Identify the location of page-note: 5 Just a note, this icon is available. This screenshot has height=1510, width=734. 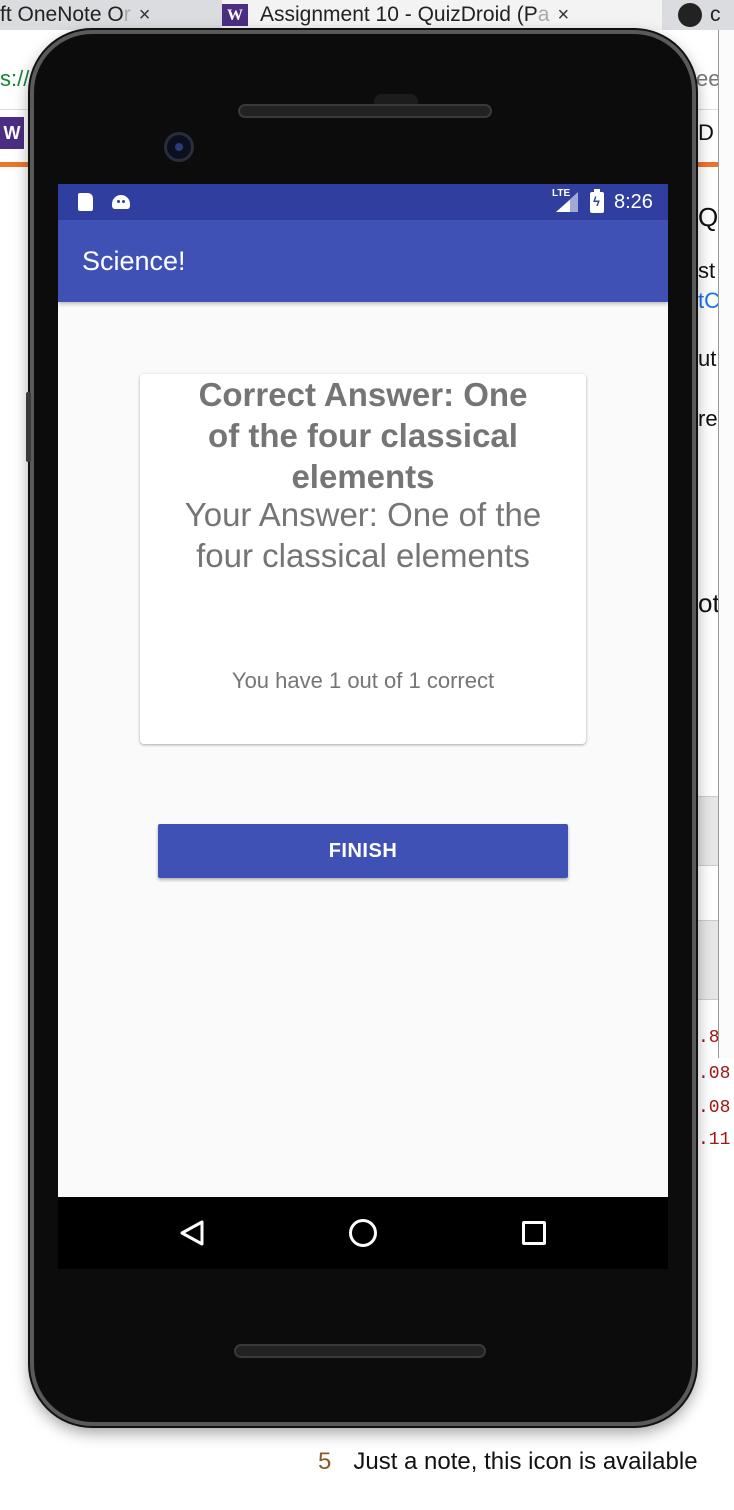
(508, 1462).